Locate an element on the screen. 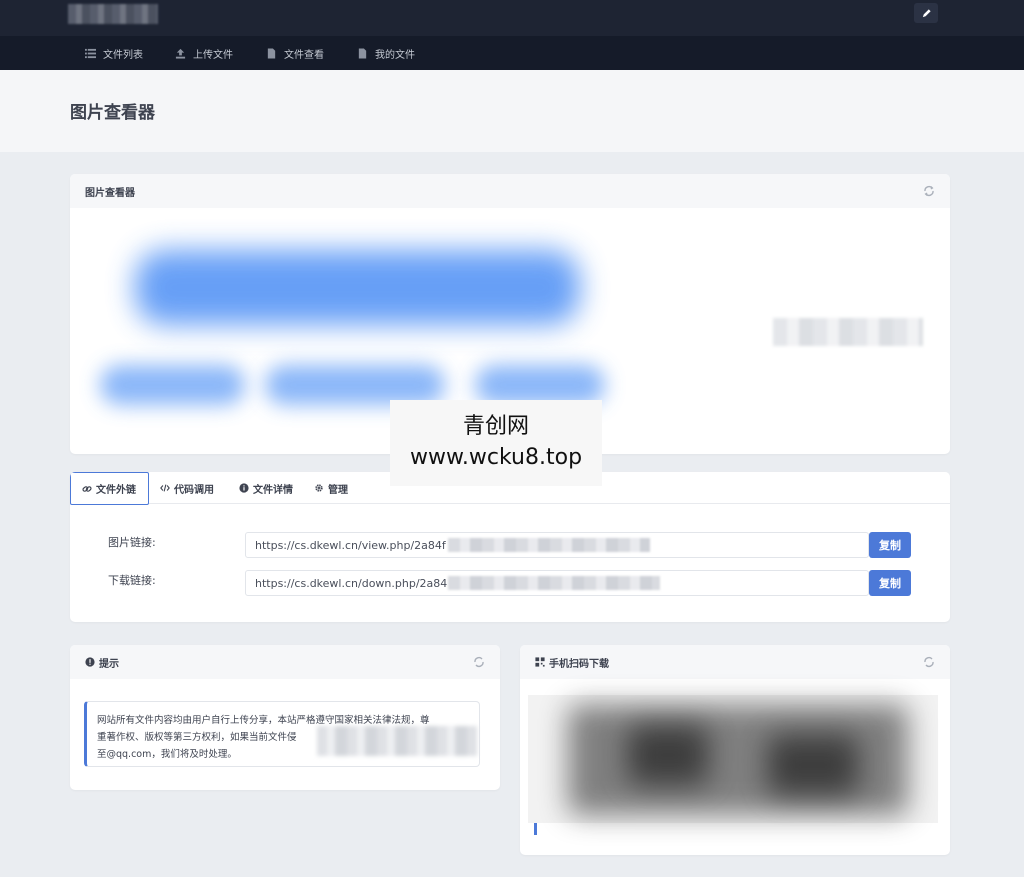 This screenshot has height=877, width=1024. card-title: 提示 is located at coordinates (109, 664).